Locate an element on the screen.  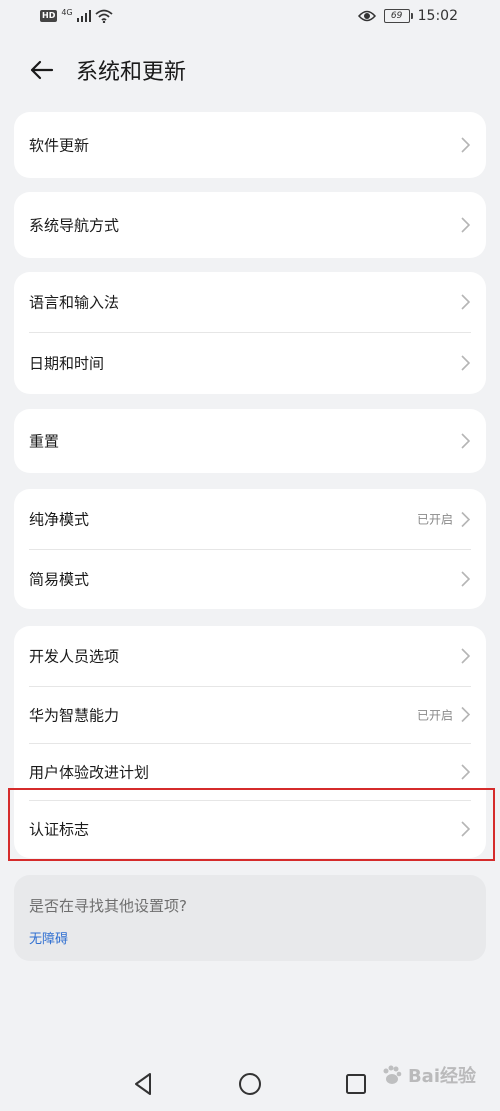
row-reset: 重置 is located at coordinates (250, 441).